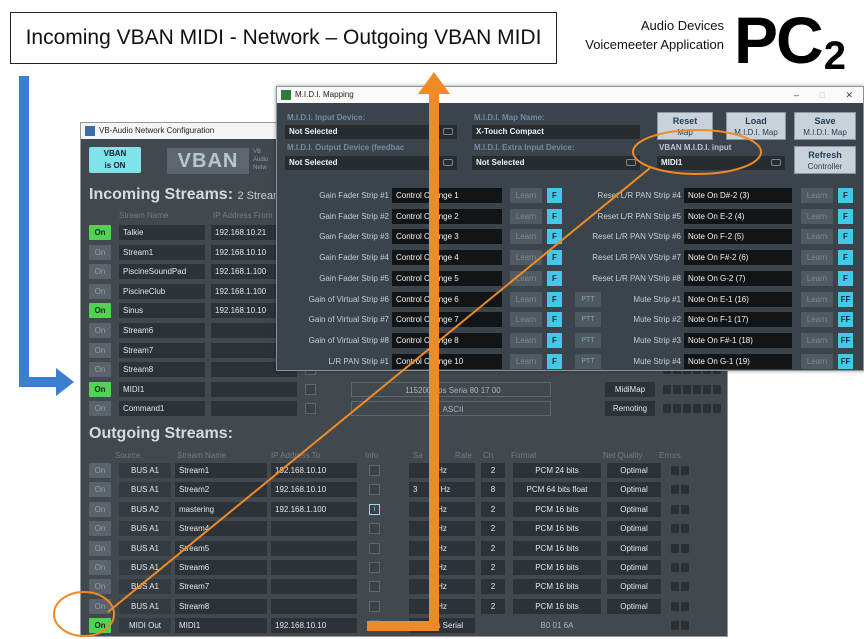  I want to click on stream-action-button: Remoting, so click(630, 409).